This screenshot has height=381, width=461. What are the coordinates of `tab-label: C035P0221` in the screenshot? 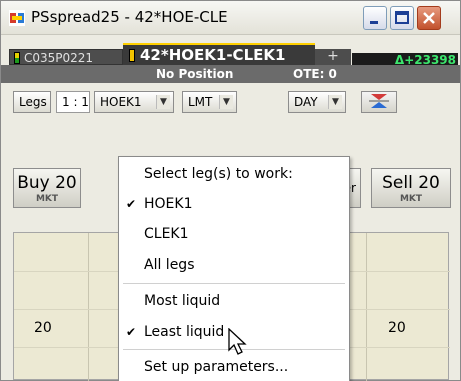 It's located at (59, 58).